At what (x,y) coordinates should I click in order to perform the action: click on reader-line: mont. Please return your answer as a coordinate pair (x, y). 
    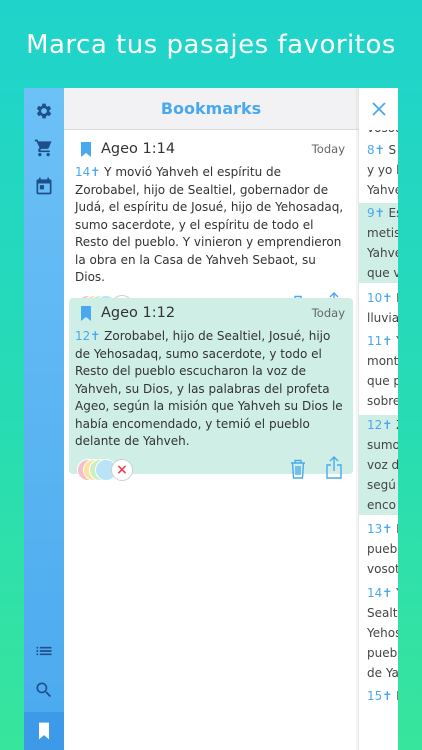
    Looking at the image, I should click on (378, 361).